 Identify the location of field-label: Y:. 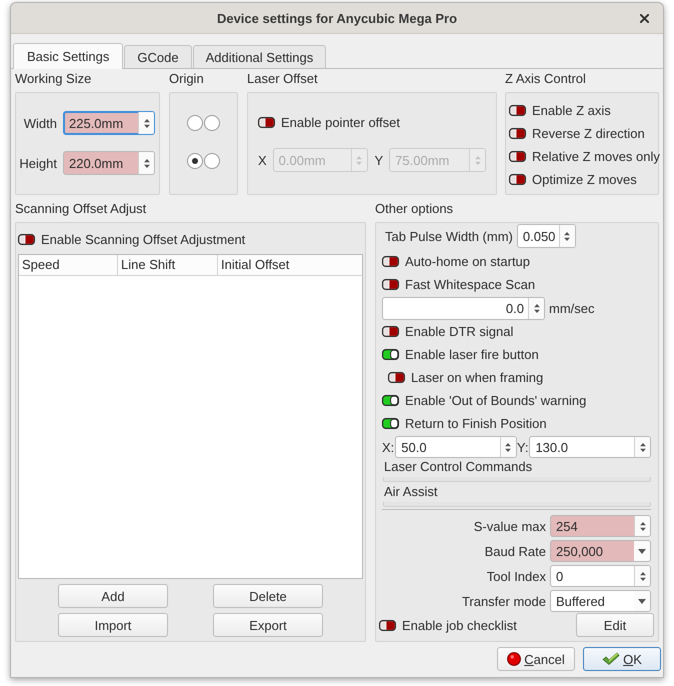
(523, 447).